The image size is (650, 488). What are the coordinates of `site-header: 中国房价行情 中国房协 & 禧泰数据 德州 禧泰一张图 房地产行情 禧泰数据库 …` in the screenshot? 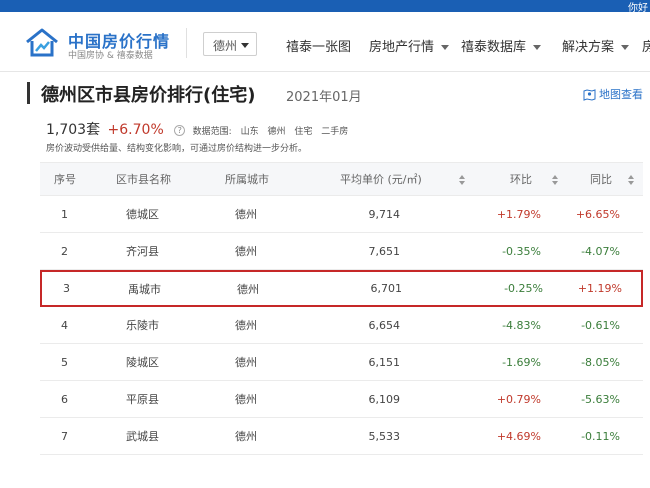 It's located at (325, 42).